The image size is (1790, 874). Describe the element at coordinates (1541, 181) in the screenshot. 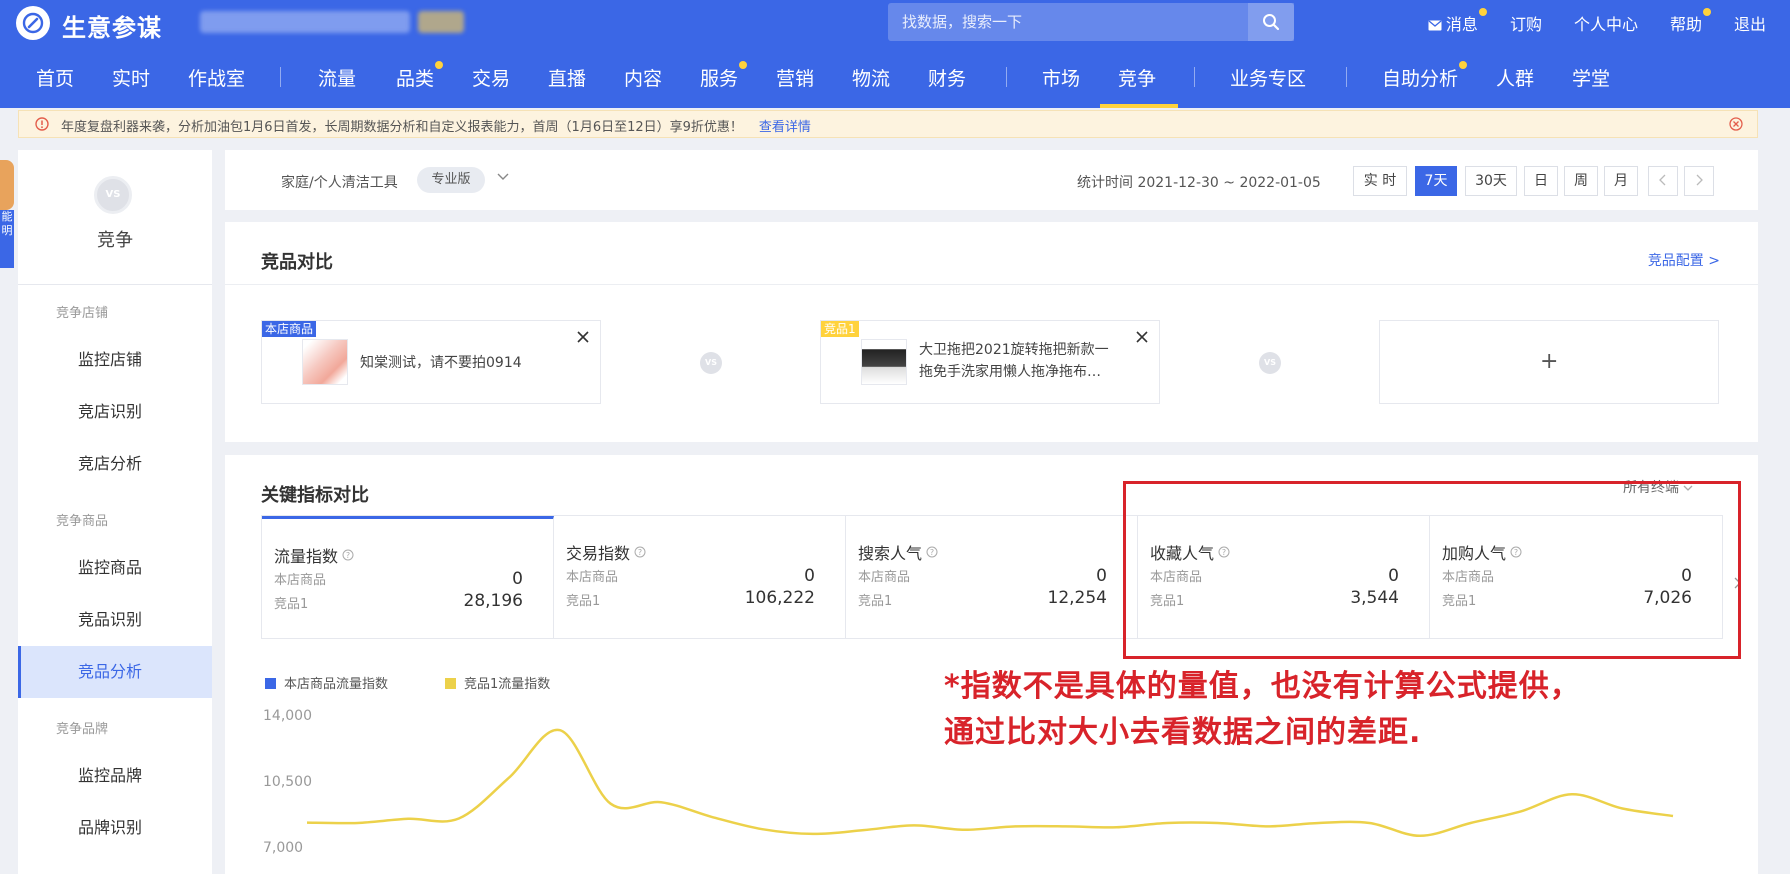

I see `range-button-day: 日` at that location.